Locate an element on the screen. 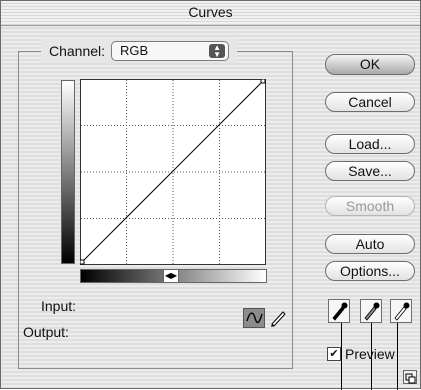  preview-label: Preview is located at coordinates (370, 354).